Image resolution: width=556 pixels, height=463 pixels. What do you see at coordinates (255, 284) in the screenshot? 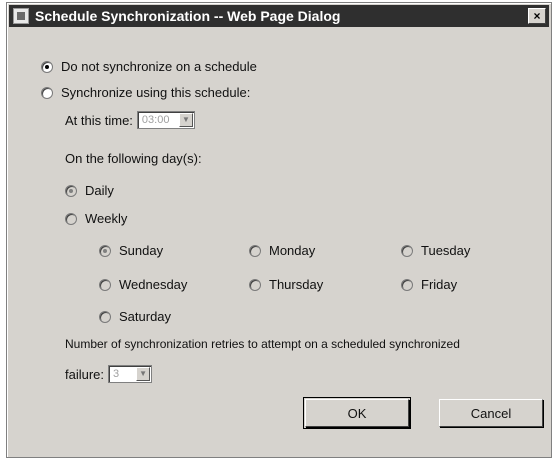
I see `thursday-radio` at bounding box center [255, 284].